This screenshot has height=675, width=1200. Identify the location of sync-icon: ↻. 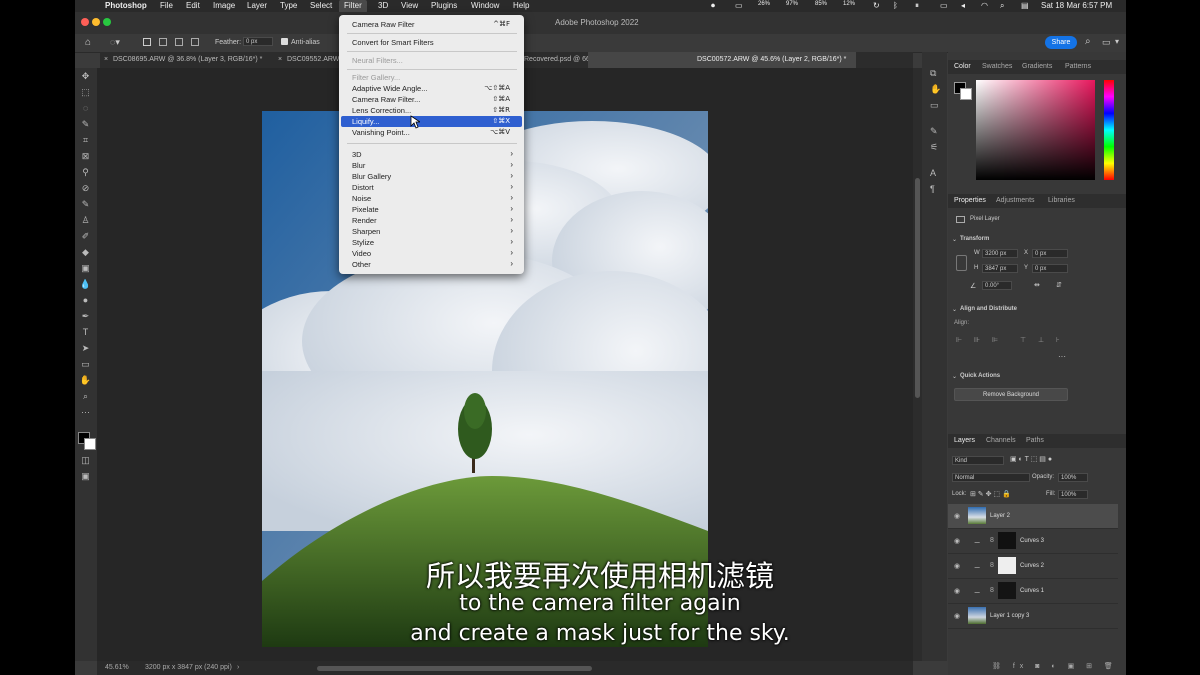
(876, 5).